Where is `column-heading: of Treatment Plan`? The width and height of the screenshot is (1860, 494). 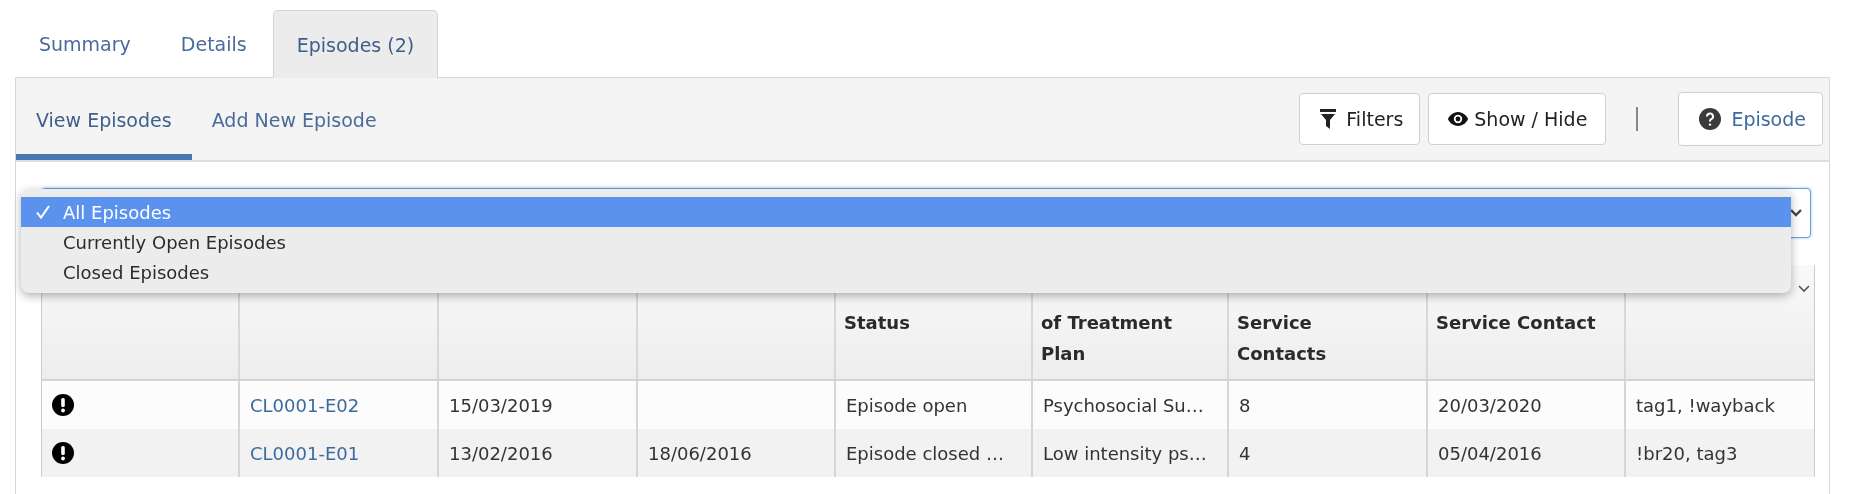
column-heading: of Treatment Plan is located at coordinates (1107, 338).